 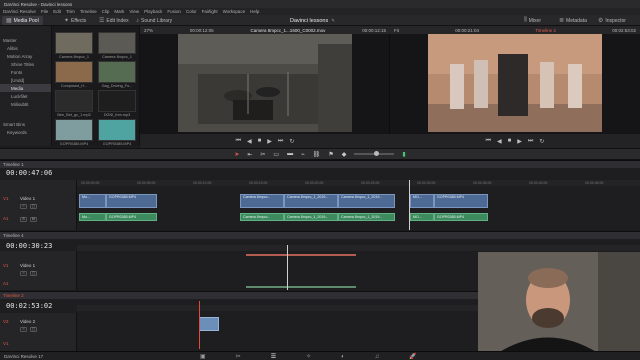 What do you see at coordinates (25, 40) in the screenshot?
I see `bin-item: Master` at bounding box center [25, 40].